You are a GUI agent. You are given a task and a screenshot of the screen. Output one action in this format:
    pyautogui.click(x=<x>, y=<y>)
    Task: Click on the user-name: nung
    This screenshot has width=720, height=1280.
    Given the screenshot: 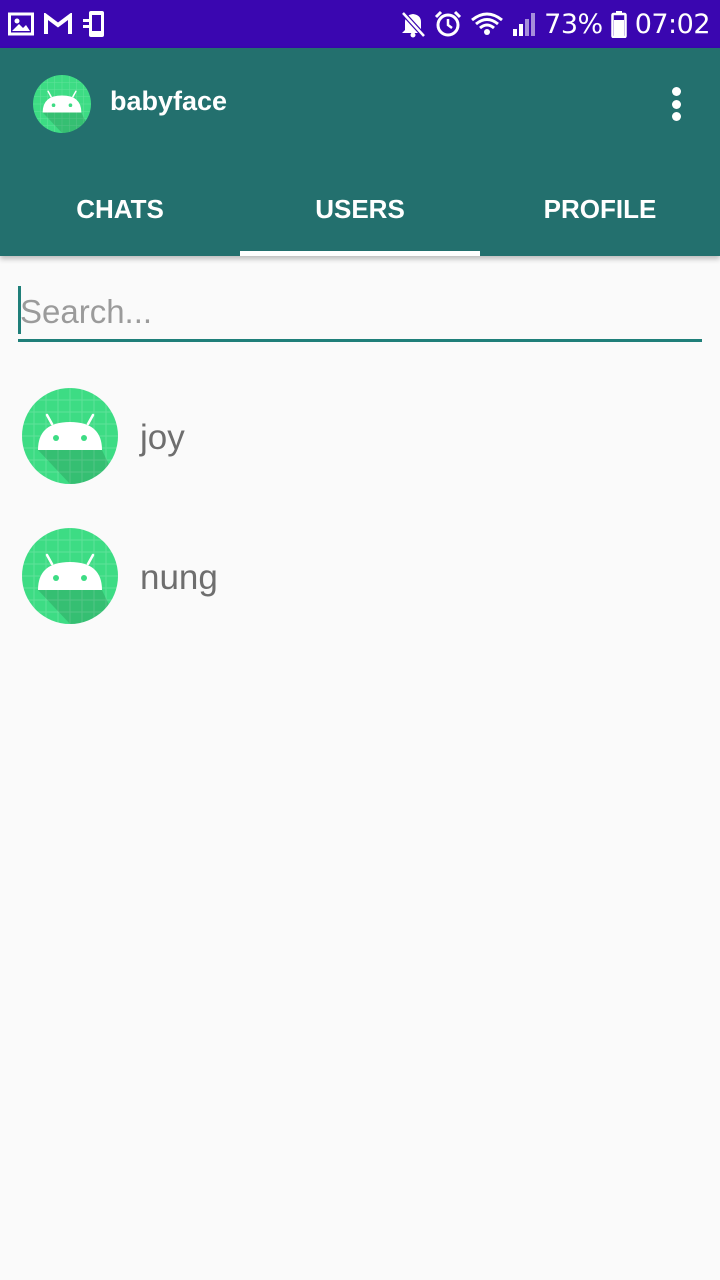 What is the action you would take?
    pyautogui.click(x=179, y=577)
    